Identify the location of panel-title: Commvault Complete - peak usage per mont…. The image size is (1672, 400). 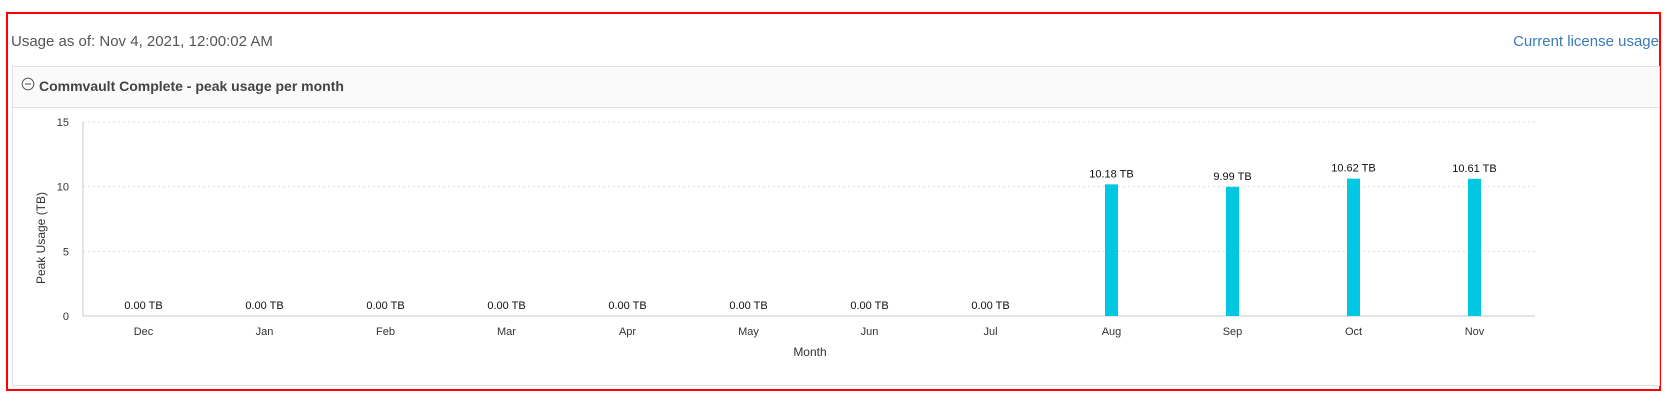
(191, 86).